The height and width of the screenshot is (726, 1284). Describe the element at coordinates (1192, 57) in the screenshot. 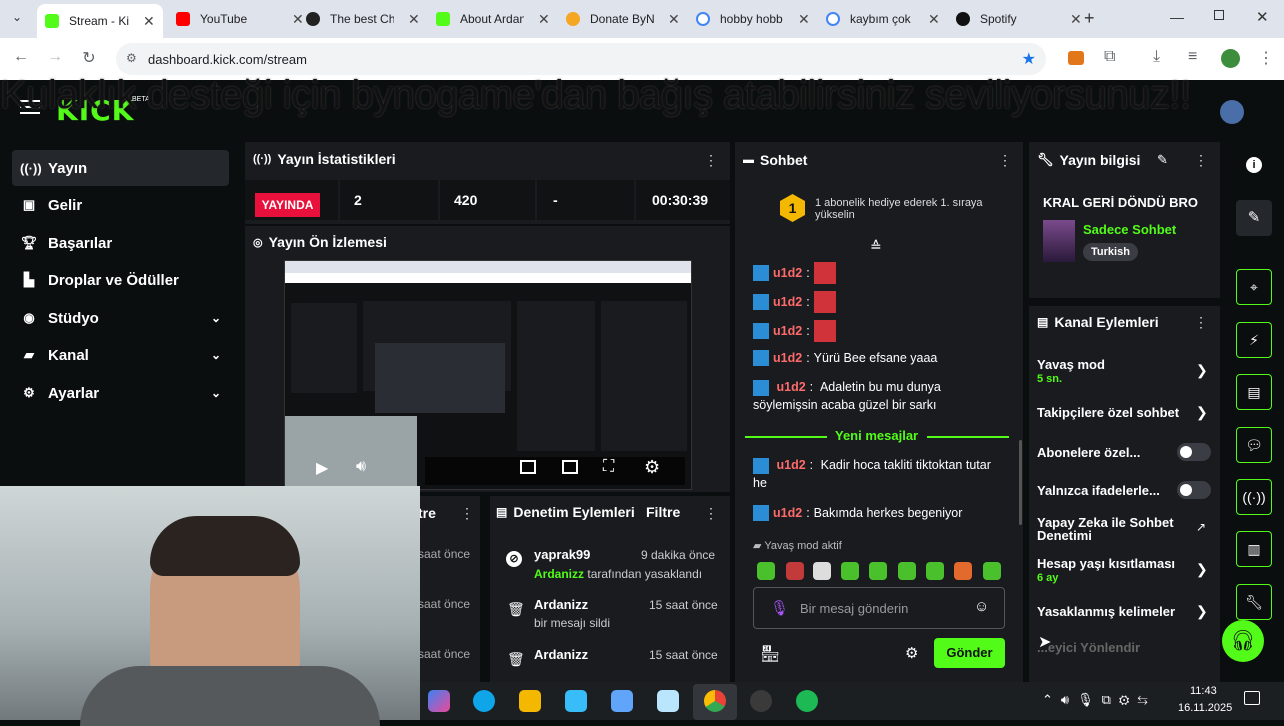

I see `media-control-icon: ≡` at that location.